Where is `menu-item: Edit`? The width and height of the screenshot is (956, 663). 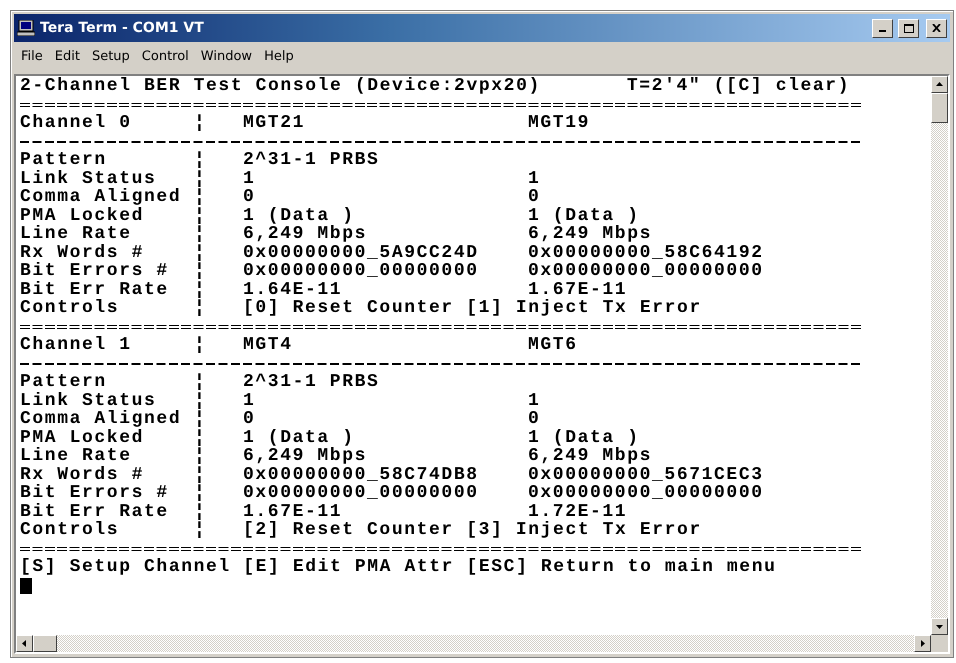
menu-item: Edit is located at coordinates (67, 56).